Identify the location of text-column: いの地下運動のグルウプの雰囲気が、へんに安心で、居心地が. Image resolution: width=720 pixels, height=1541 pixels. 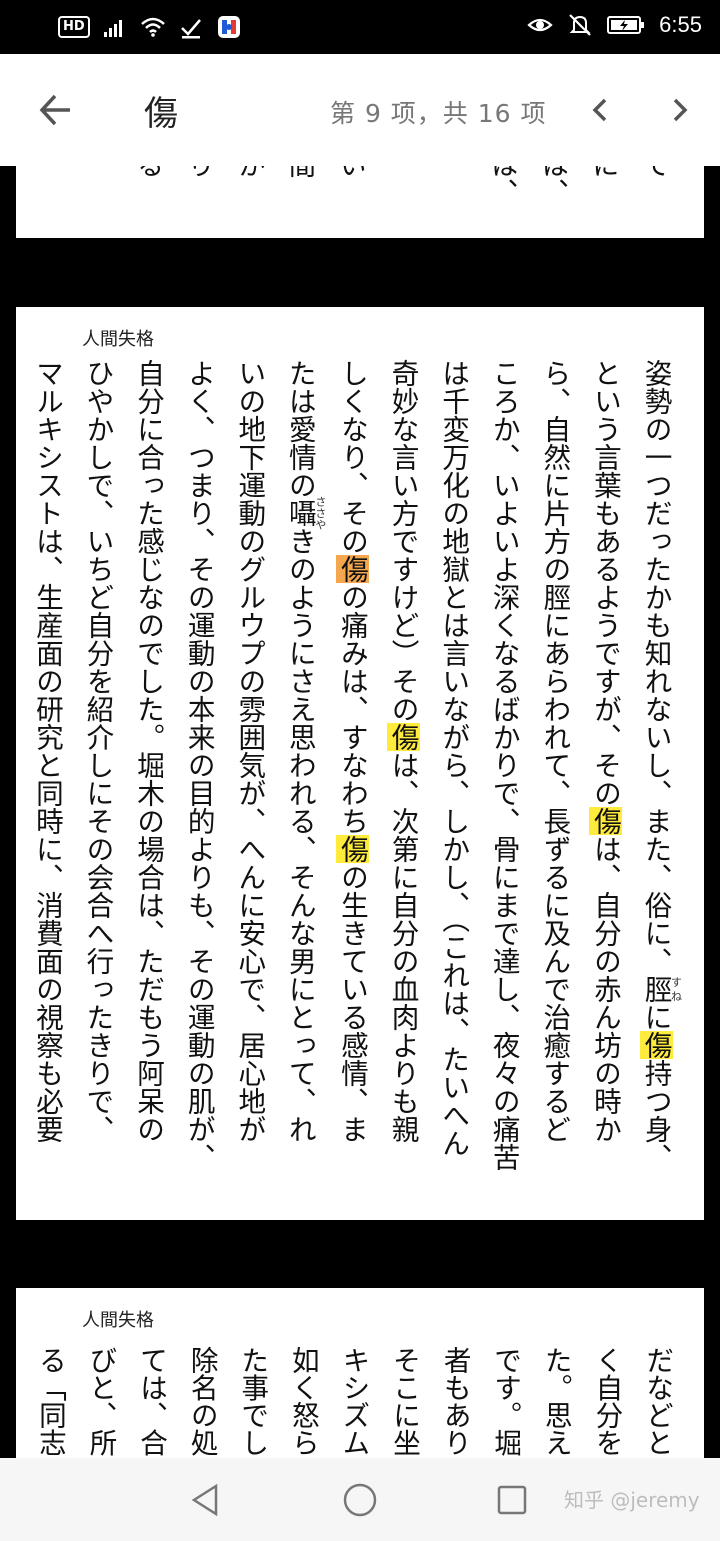
(249, 784).